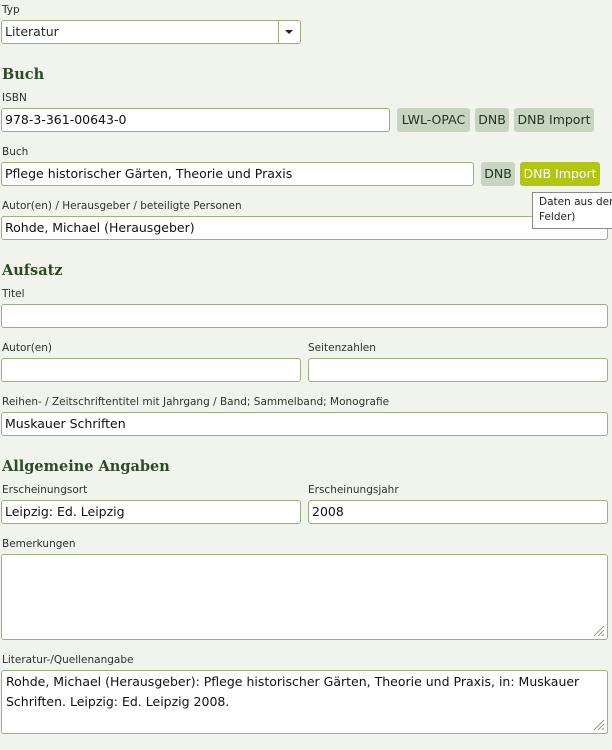  I want to click on typ-label: Typ, so click(11, 10).